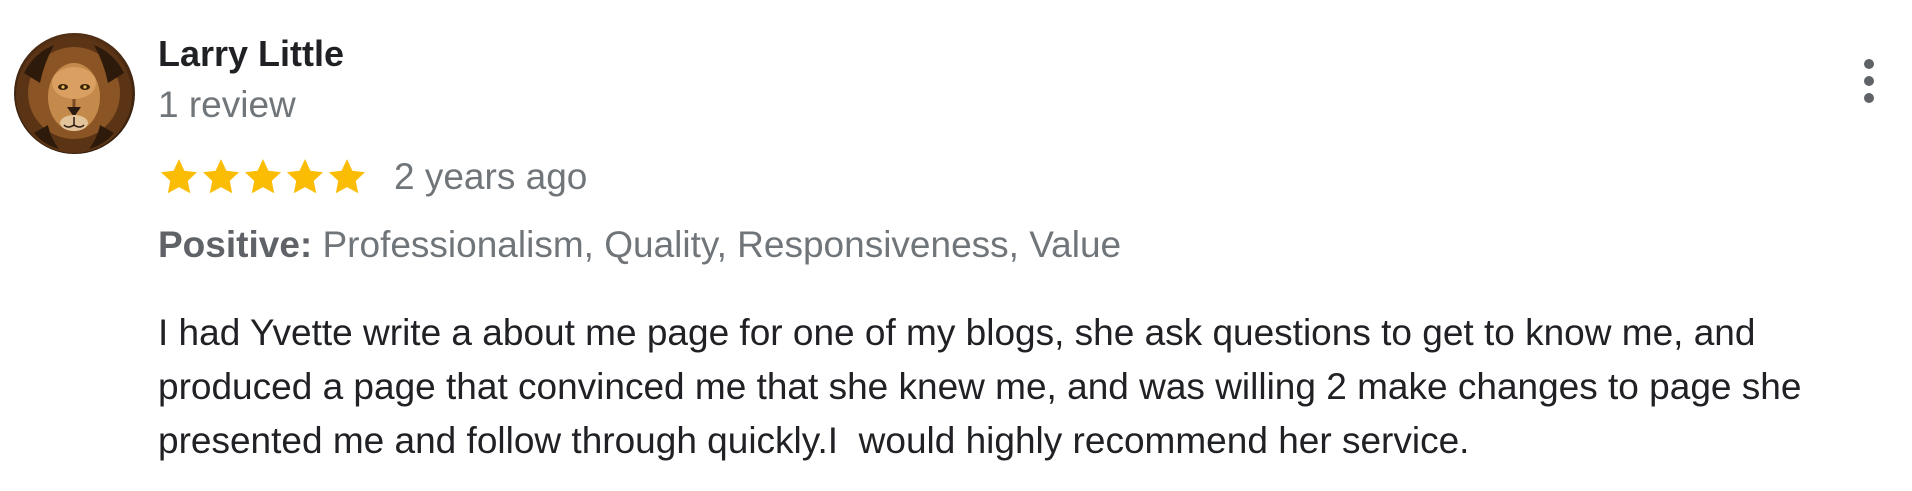 The width and height of the screenshot is (1912, 491). Describe the element at coordinates (227, 105) in the screenshot. I see `author-review-count: 1 review` at that location.